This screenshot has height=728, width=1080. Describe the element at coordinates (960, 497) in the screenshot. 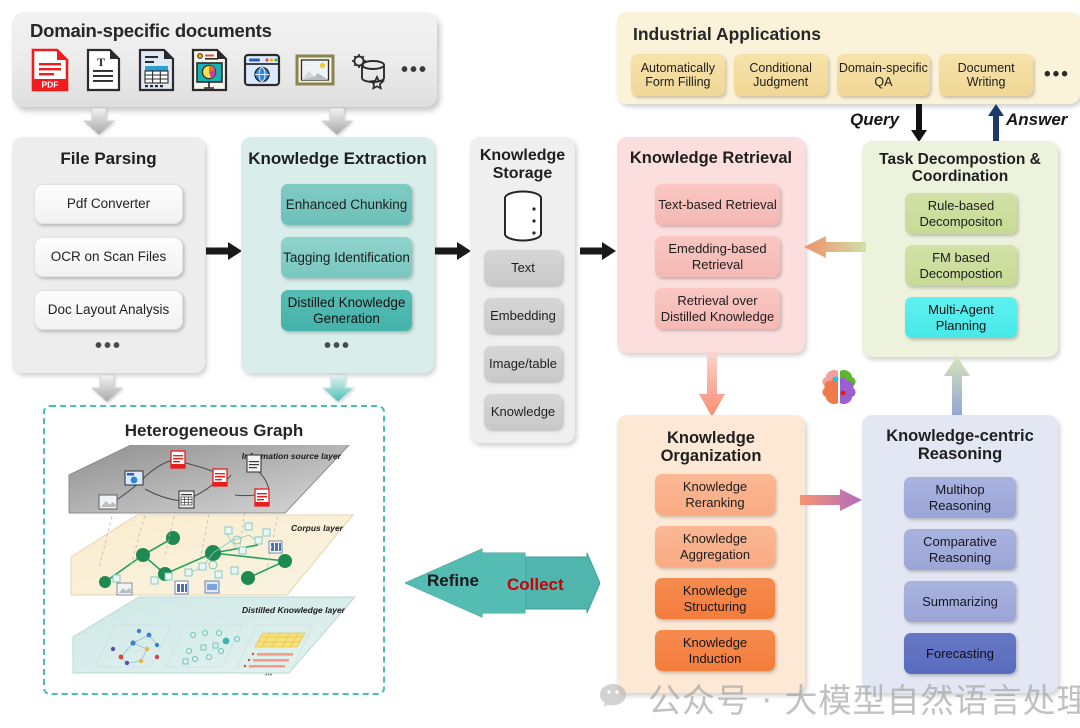

I see `knowledge-reasoning-item-0: Multihop Reasoning` at that location.